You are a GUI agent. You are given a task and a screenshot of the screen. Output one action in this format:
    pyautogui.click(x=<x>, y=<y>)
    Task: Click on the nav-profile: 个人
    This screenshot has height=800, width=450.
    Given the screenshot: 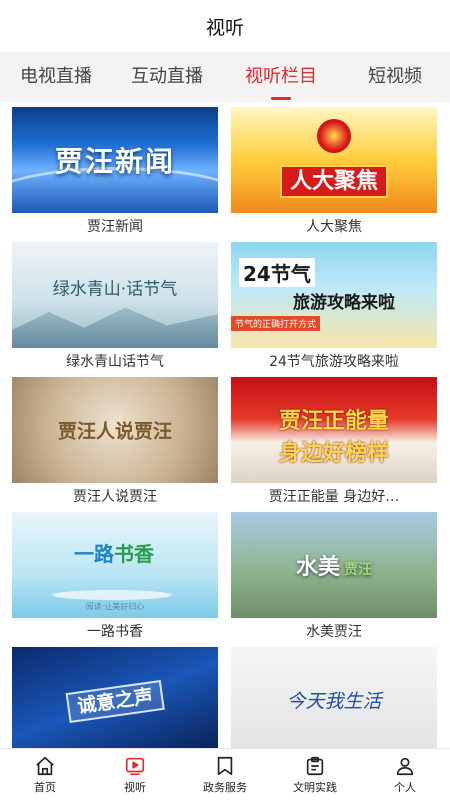 What is the action you would take?
    pyautogui.click(x=405, y=774)
    